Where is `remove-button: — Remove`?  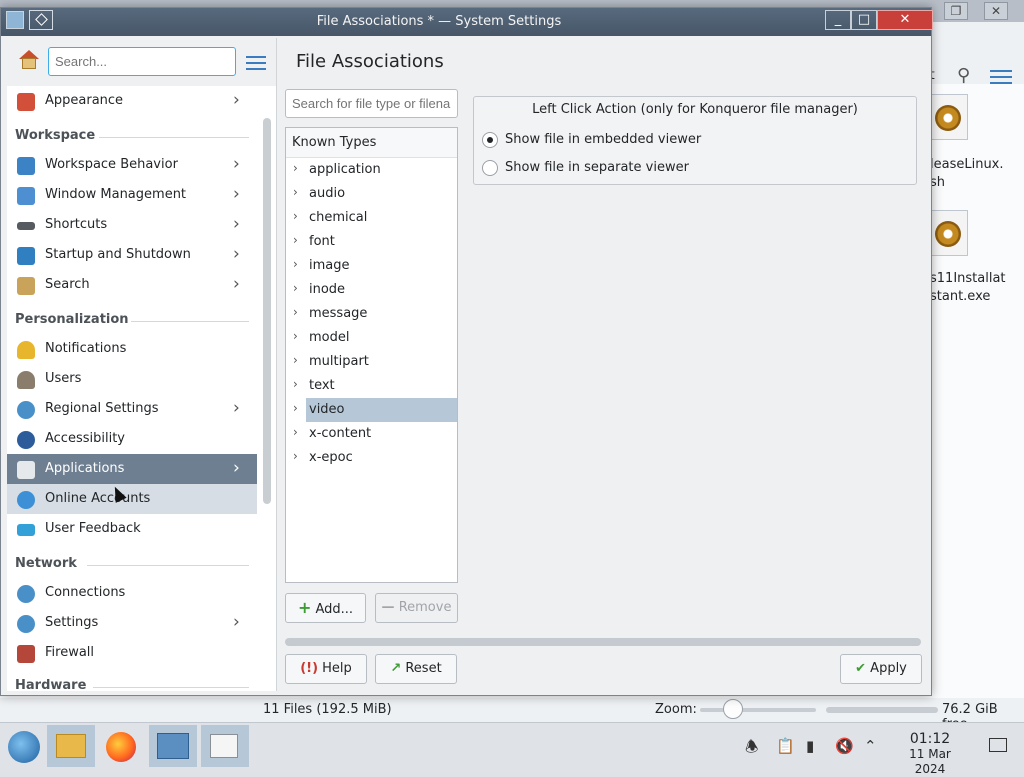 remove-button: — Remove is located at coordinates (416, 608).